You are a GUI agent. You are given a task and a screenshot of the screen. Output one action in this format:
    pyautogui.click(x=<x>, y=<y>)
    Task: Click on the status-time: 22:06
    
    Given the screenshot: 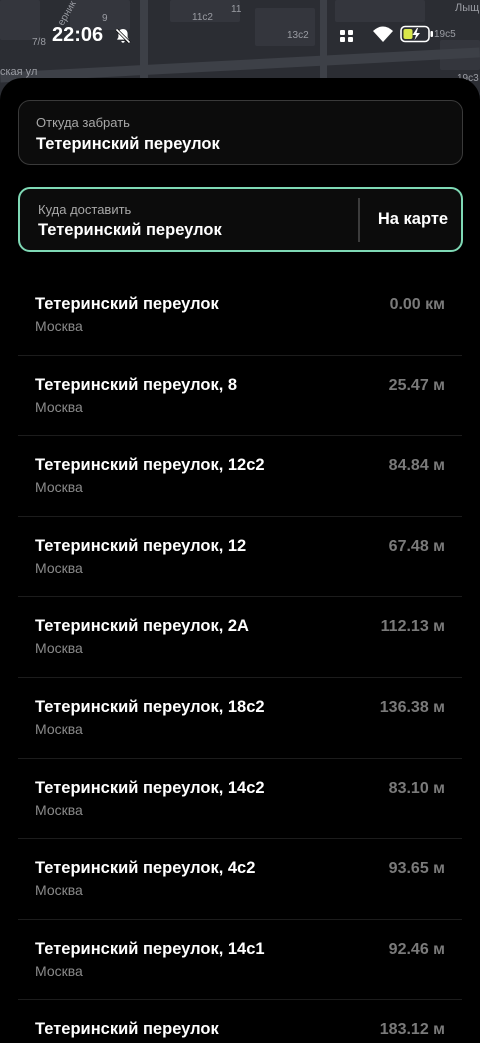 What is the action you would take?
    pyautogui.click(x=78, y=35)
    